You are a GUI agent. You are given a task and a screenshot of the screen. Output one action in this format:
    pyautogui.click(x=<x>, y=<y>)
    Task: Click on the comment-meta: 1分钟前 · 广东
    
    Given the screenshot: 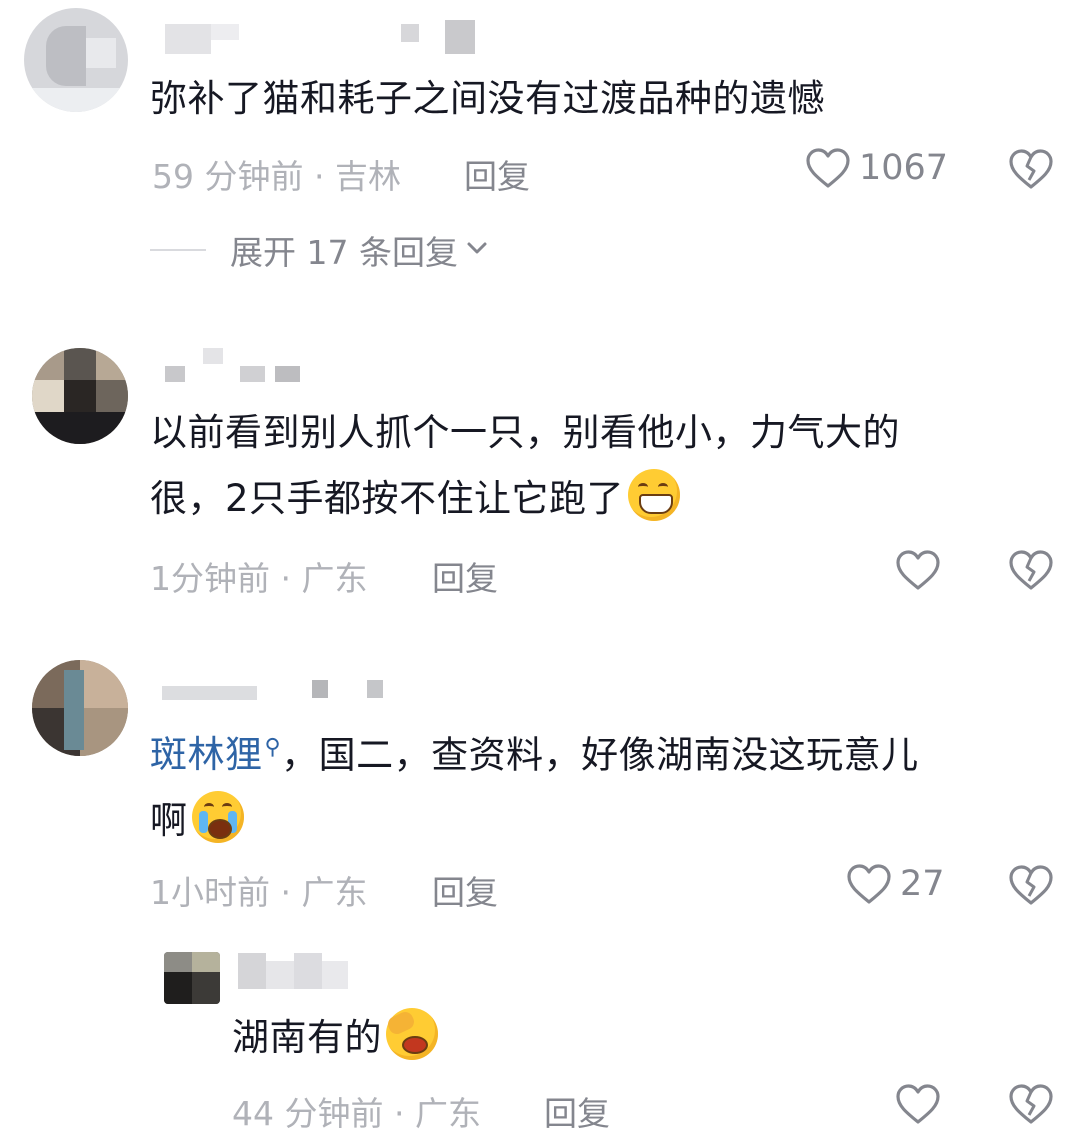 What is the action you would take?
    pyautogui.click(x=258, y=576)
    